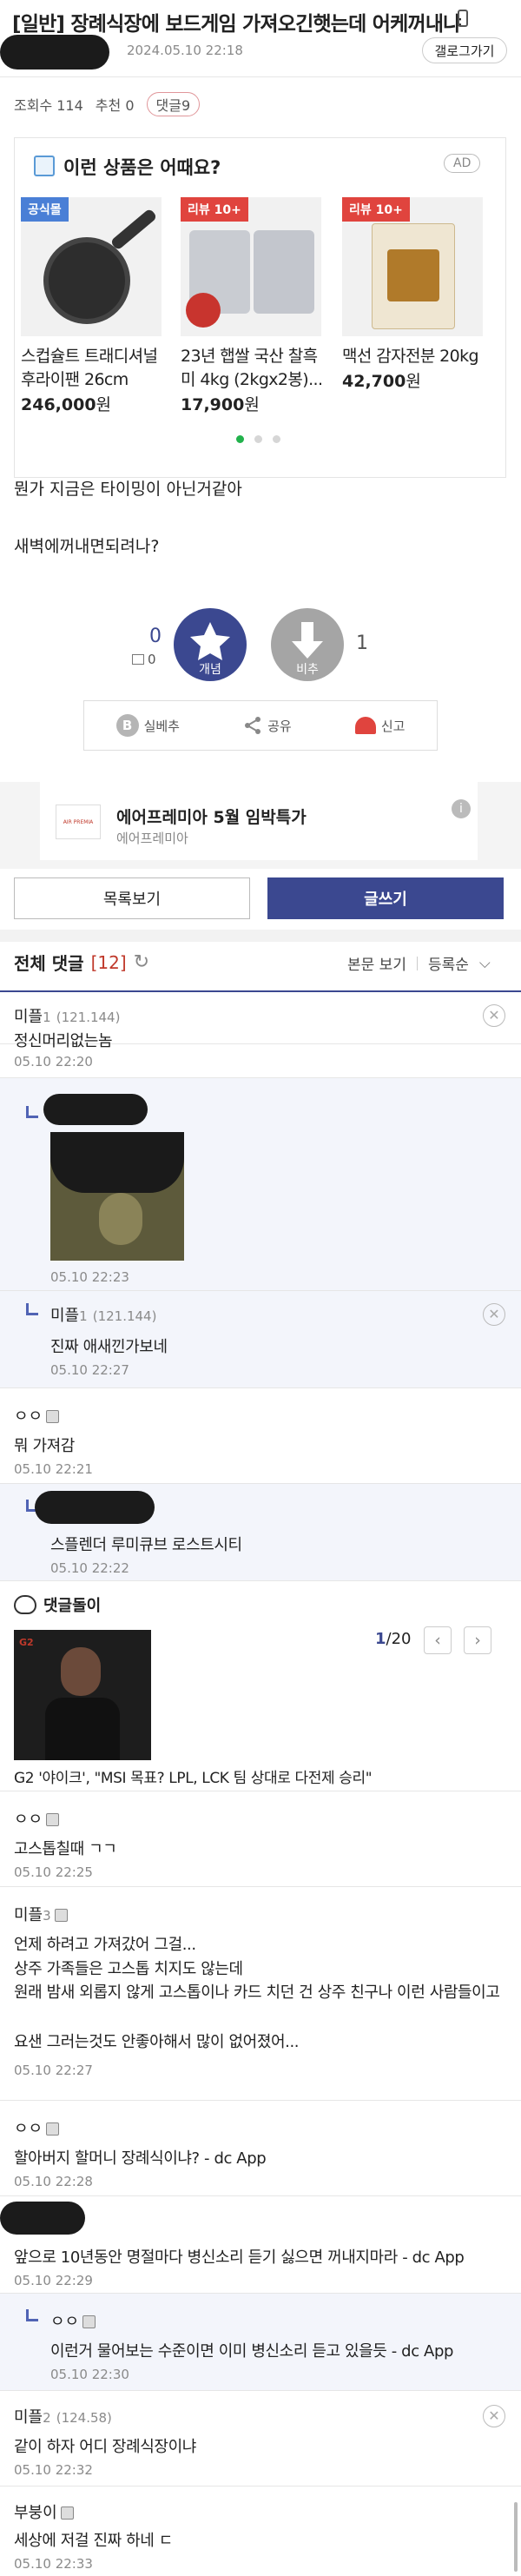 This screenshot has height=2576, width=521. I want to click on product-name: 스컵슐트 트래디셔널 후라이팬 26cm, so click(89, 368).